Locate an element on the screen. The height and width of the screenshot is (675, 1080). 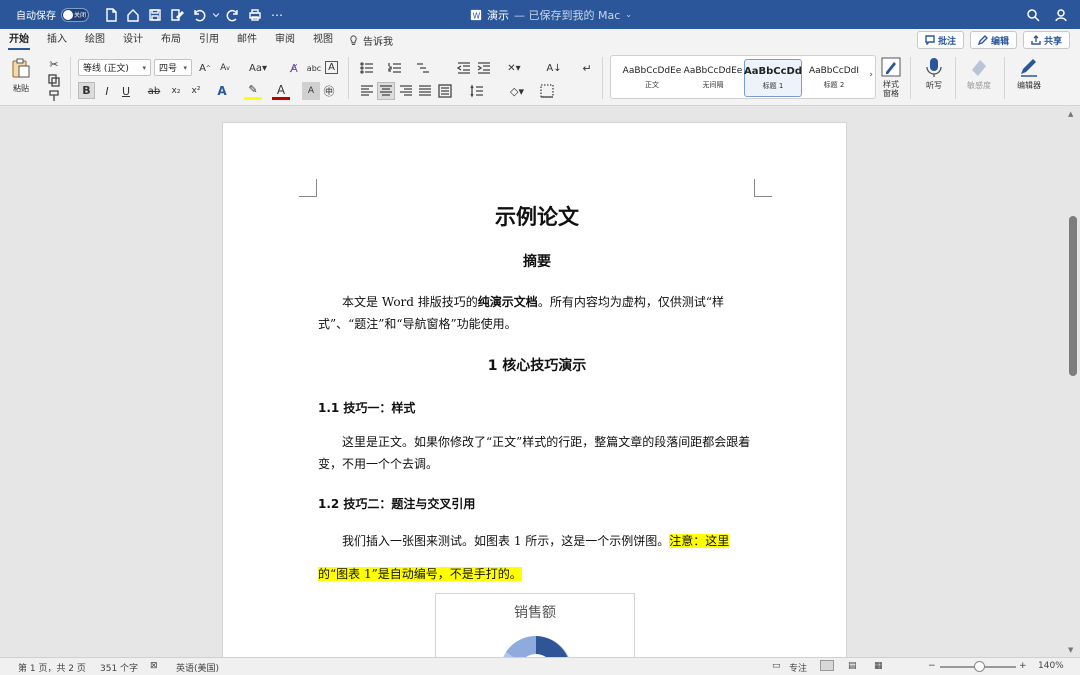
grow-font-icon: A ^ is located at coordinates (205, 68).